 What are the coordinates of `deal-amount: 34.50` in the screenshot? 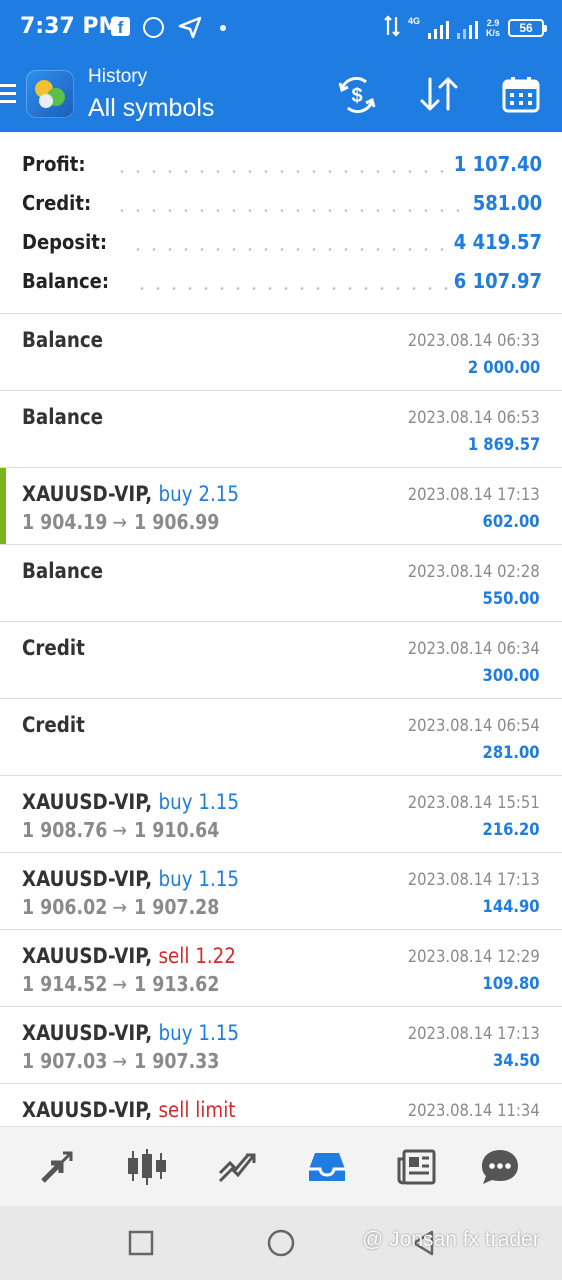 It's located at (516, 1061).